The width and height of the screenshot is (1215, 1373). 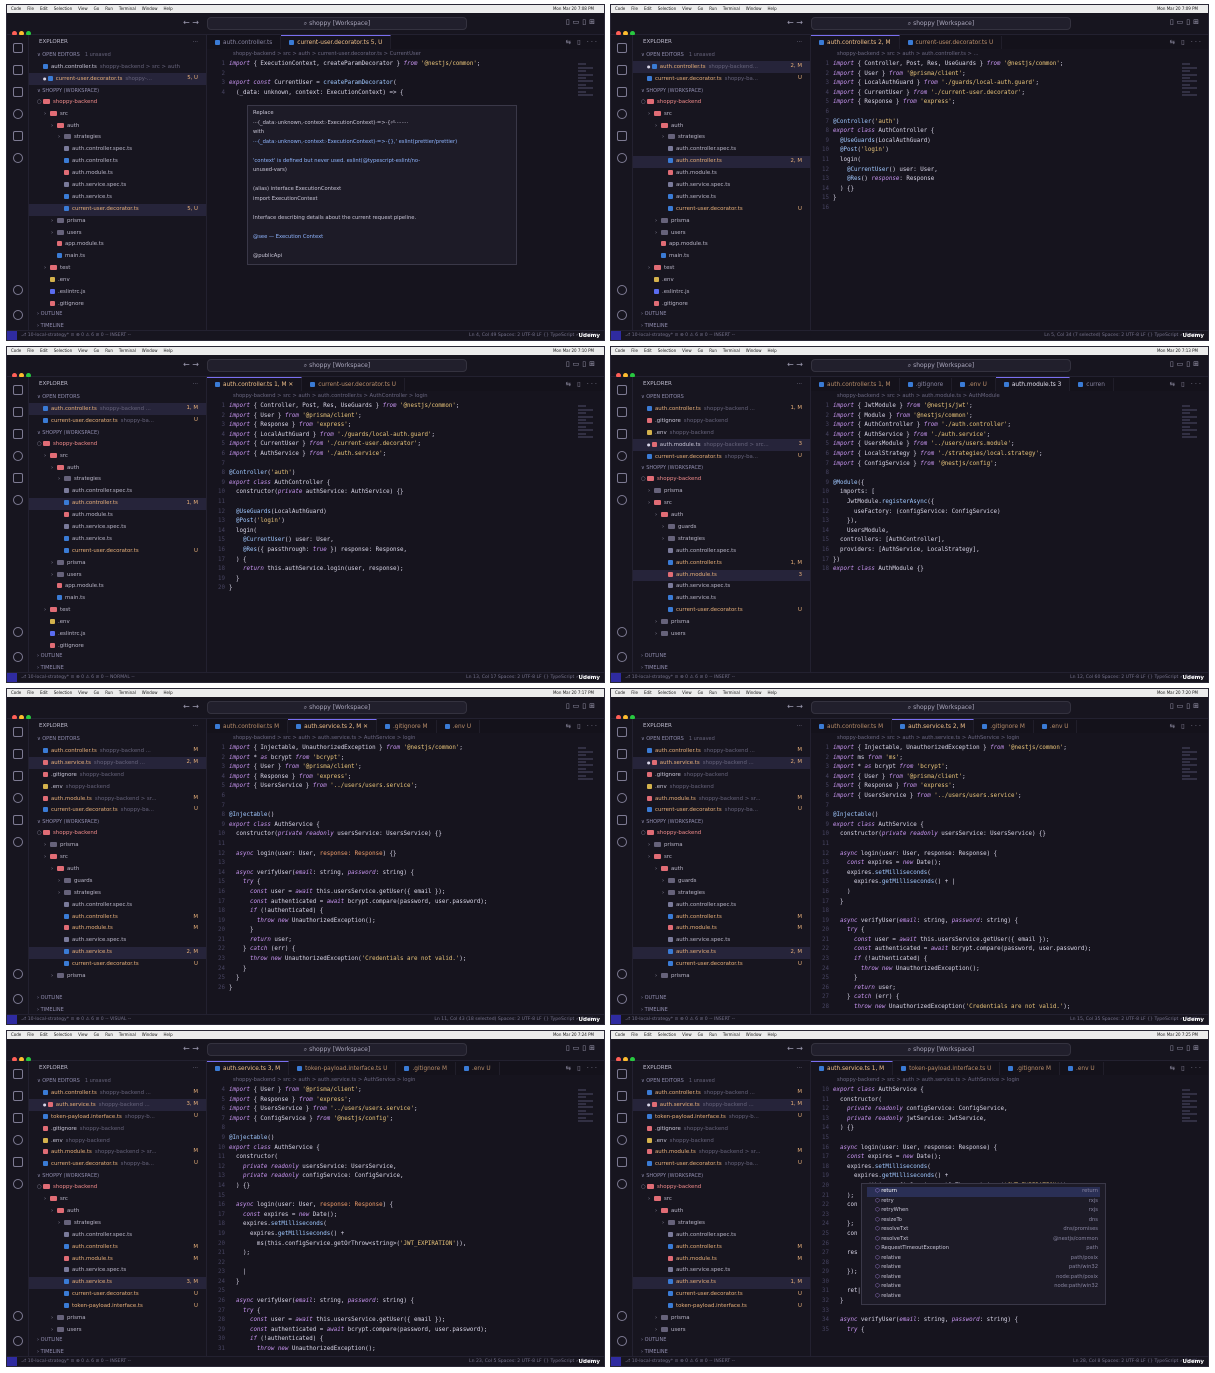 I want to click on menu-item-terminal: Terminal, so click(x=127, y=8).